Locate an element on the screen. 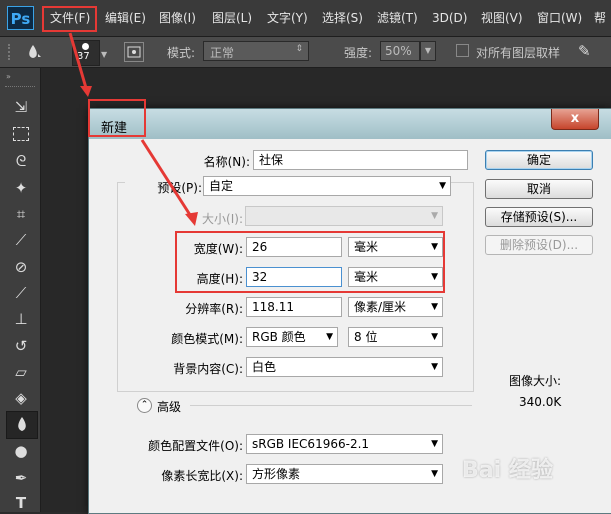 The image size is (611, 514). arrow-title-to-fields is located at coordinates (167, 179).